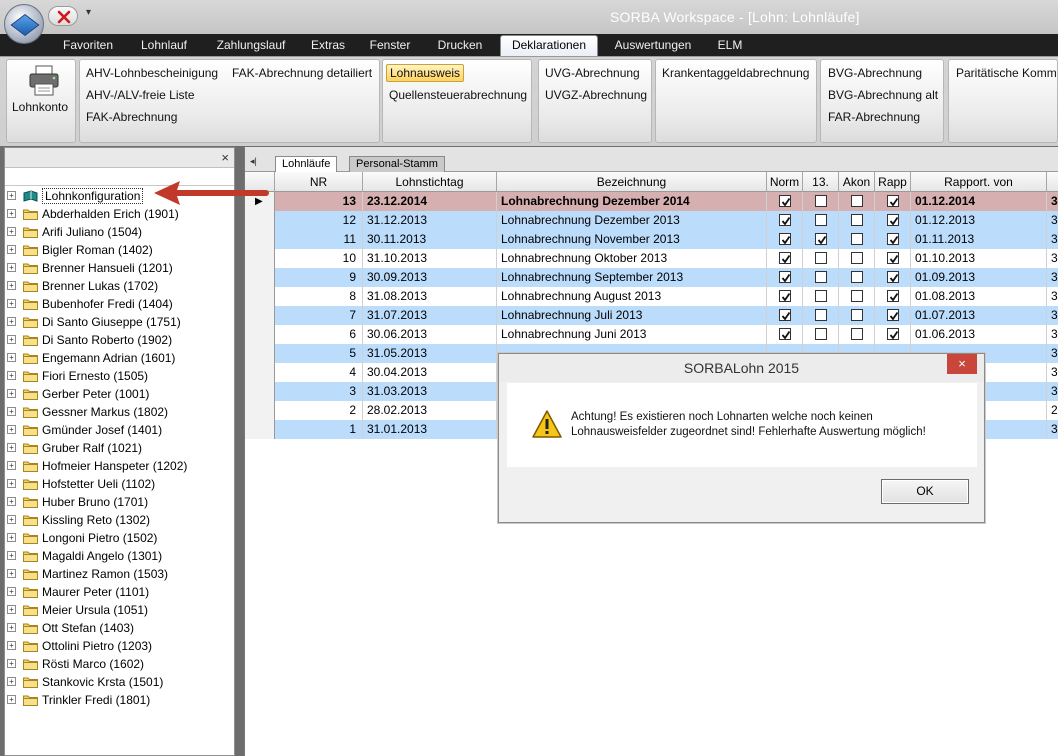 Image resolution: width=1058 pixels, height=756 pixels. What do you see at coordinates (253, 161) in the screenshot?
I see `tab-scroll-icon: ◂|` at bounding box center [253, 161].